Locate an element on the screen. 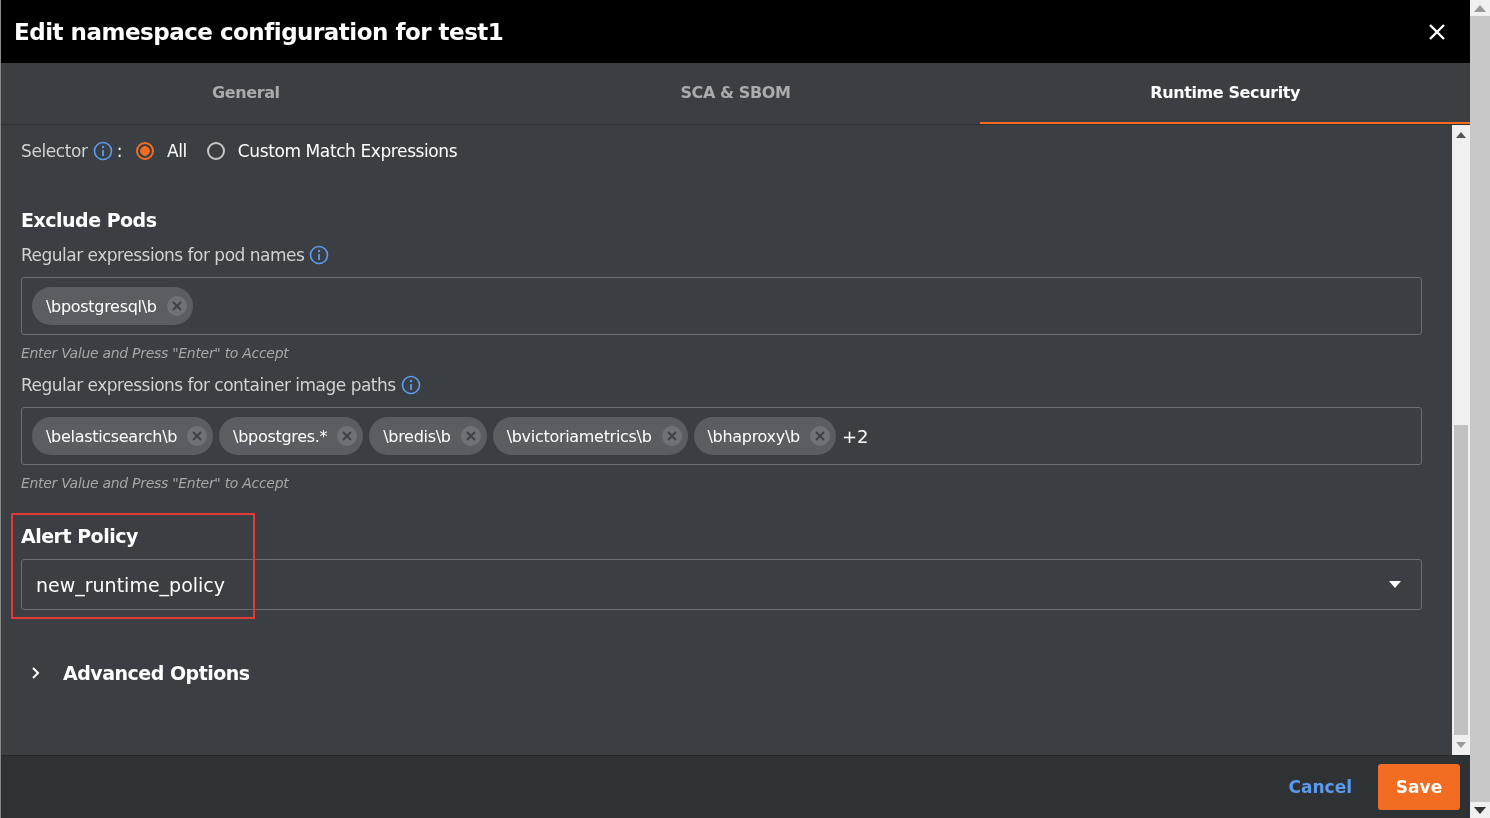 This screenshot has height=818, width=1490. field-label: Regular expressions for pod names is located at coordinates (163, 255).